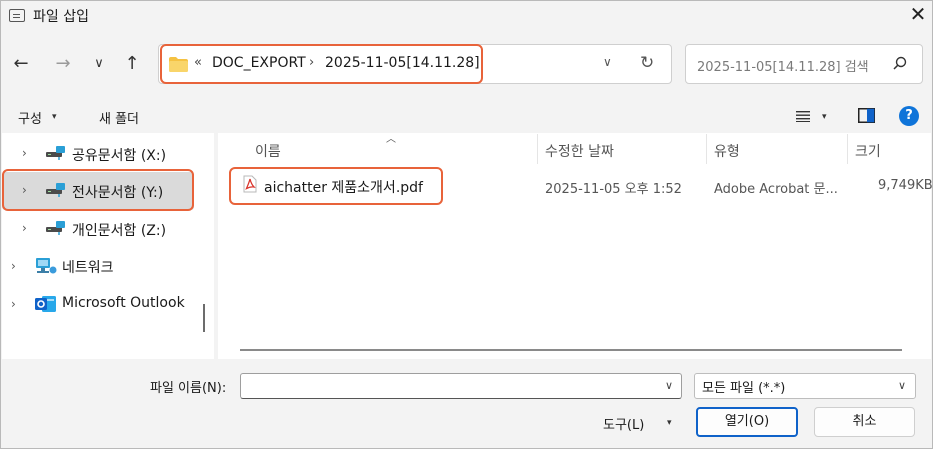 This screenshot has height=449, width=933. I want to click on filename-dropdown-icon: ∨, so click(669, 385).